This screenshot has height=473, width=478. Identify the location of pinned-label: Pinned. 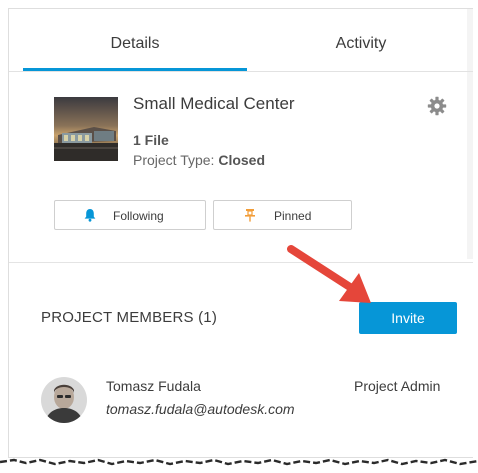
(293, 216).